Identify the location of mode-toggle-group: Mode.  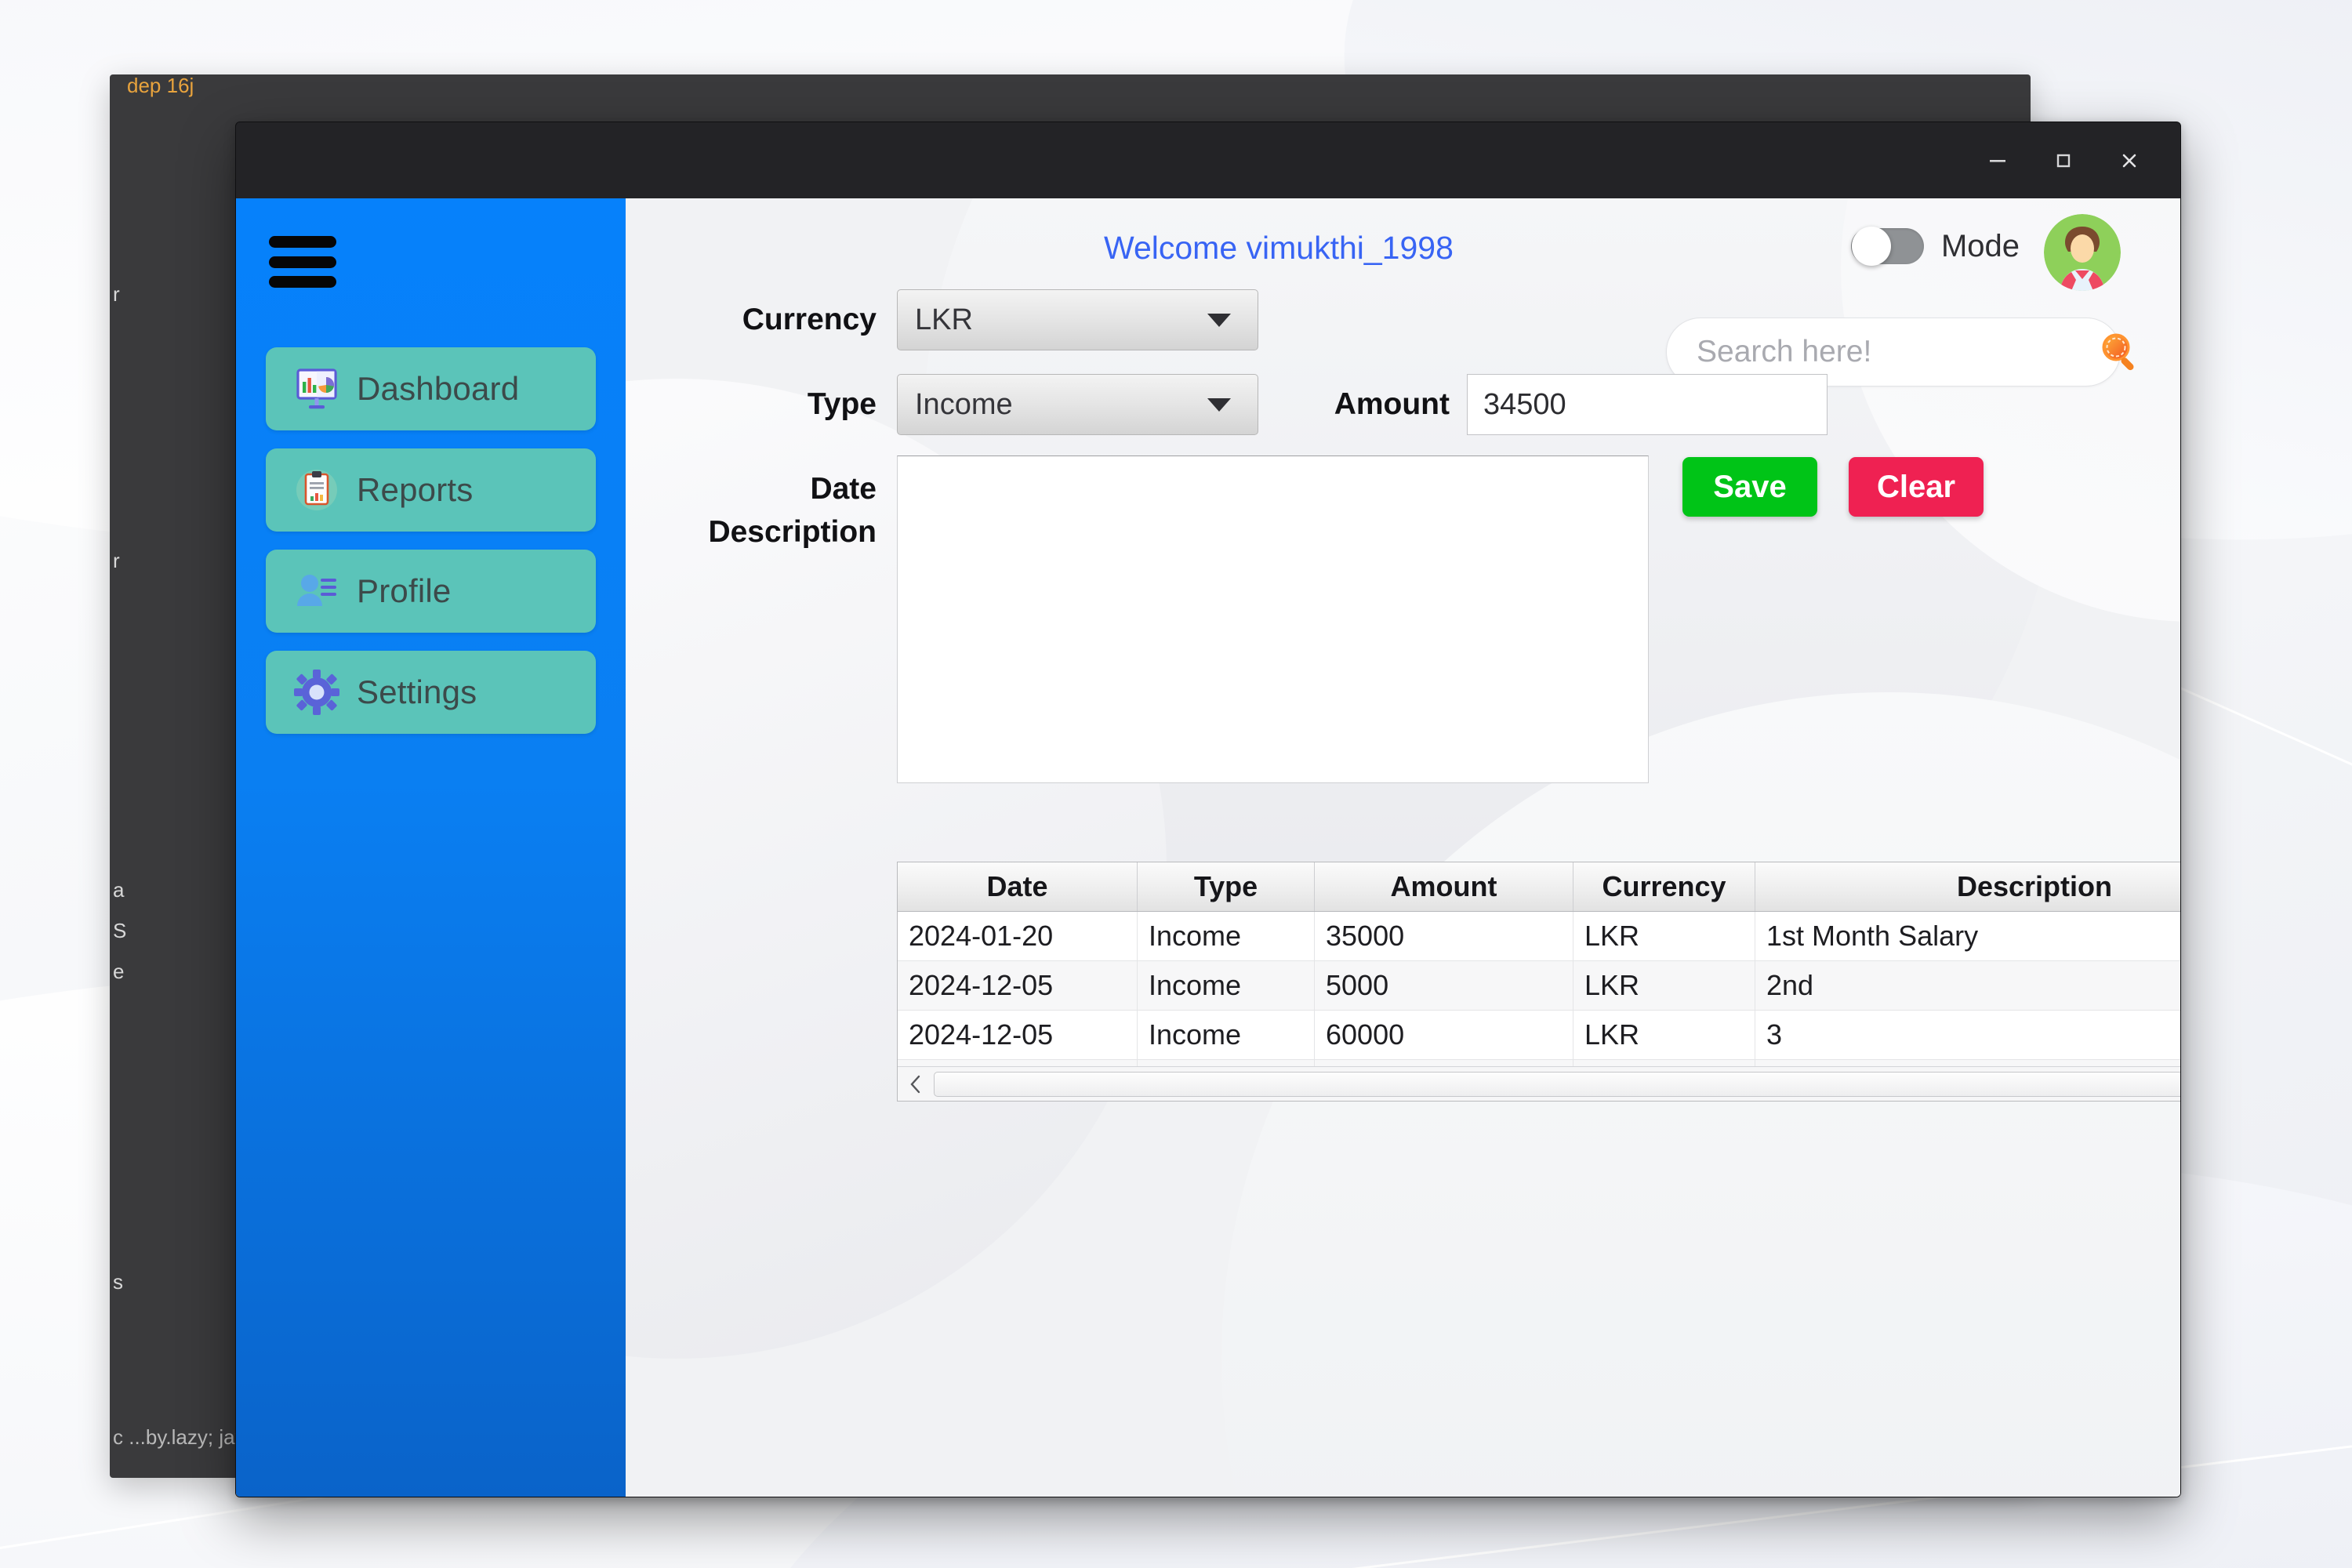
(1935, 247).